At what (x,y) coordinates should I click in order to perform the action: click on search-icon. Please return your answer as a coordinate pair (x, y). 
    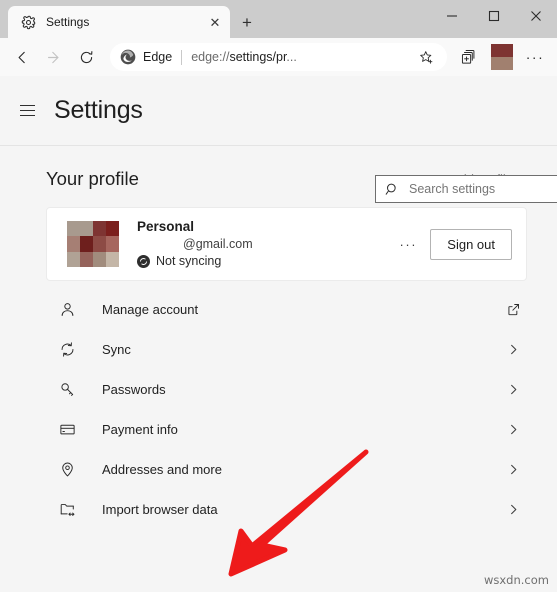
    Looking at the image, I should click on (392, 189).